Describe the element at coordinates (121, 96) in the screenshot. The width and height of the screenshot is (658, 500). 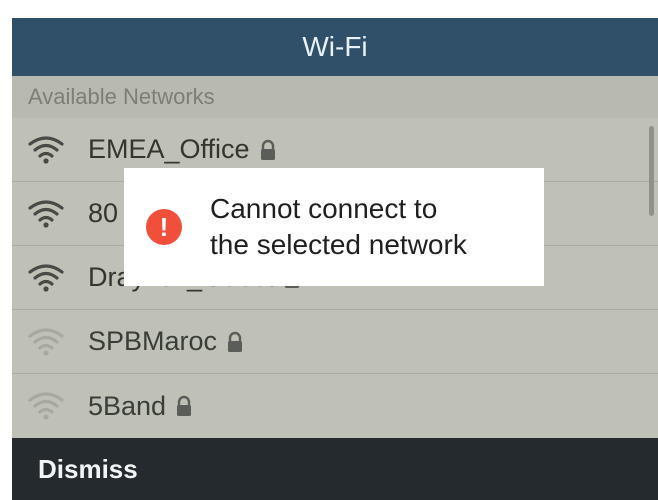
I see `section-title: Available Networks` at that location.